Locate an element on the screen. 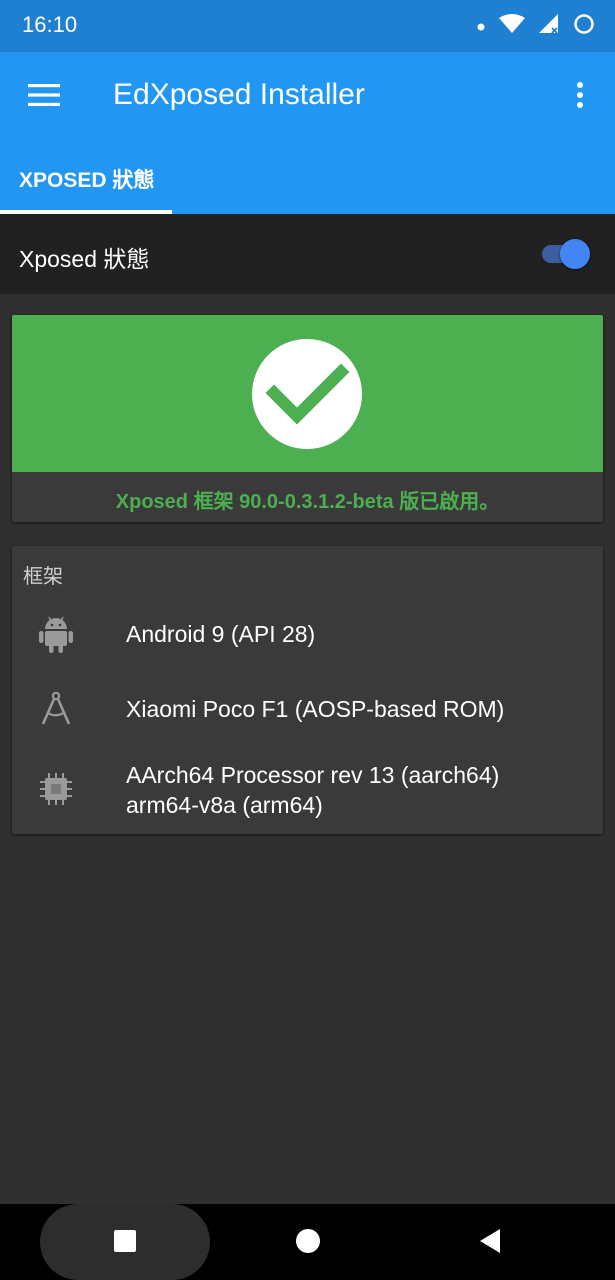  hamburger-menu-icon is located at coordinates (44, 97).